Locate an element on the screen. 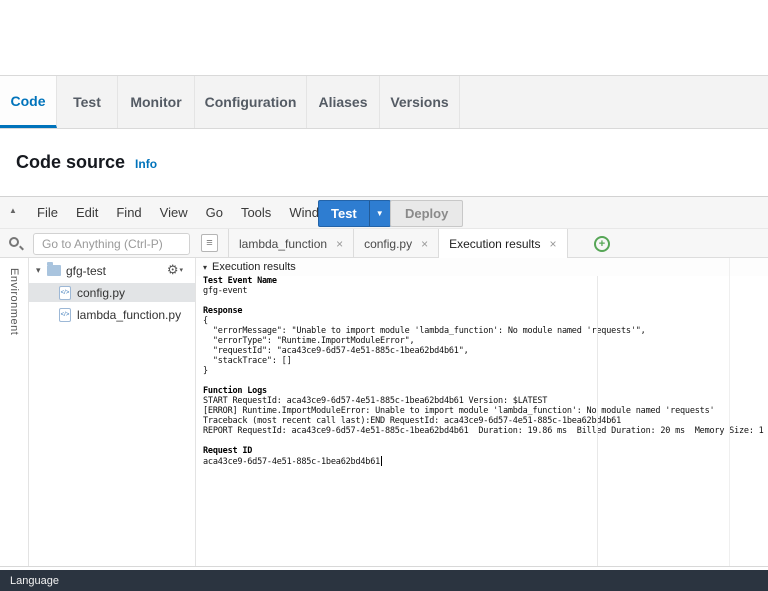 Image resolution: width=768 pixels, height=591 pixels. function-logs-label: Function Logs is located at coordinates (235, 391).